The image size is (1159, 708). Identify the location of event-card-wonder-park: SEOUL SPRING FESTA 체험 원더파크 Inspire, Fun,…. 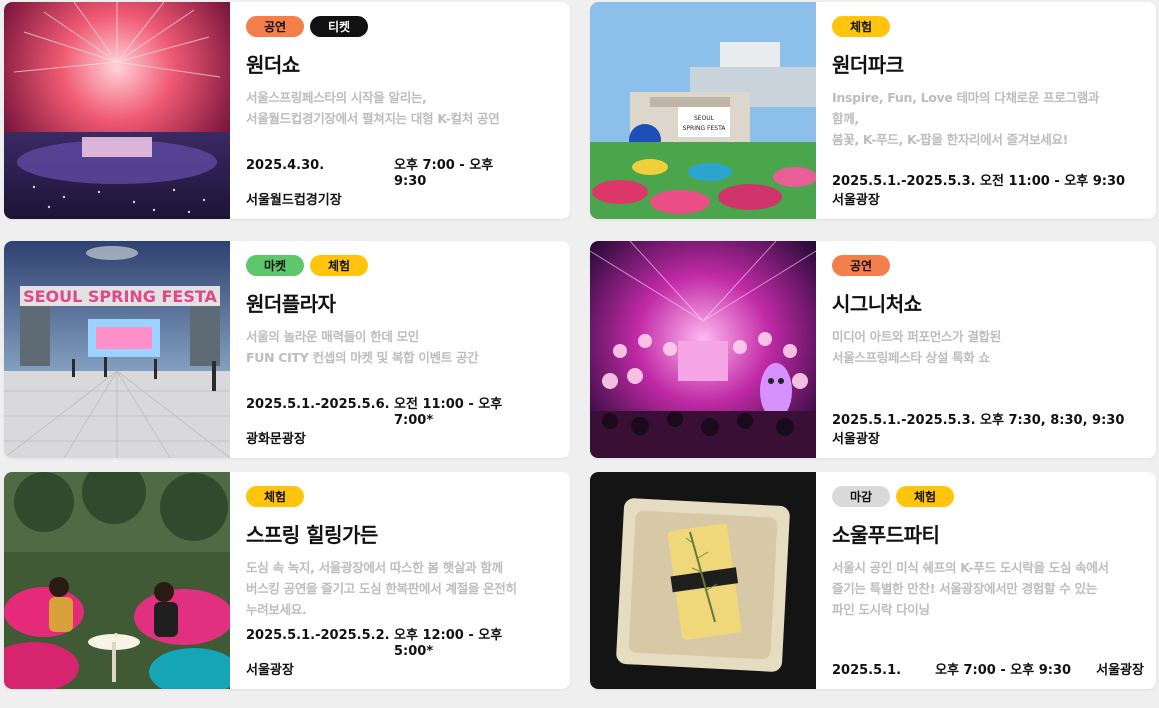
(873, 110).